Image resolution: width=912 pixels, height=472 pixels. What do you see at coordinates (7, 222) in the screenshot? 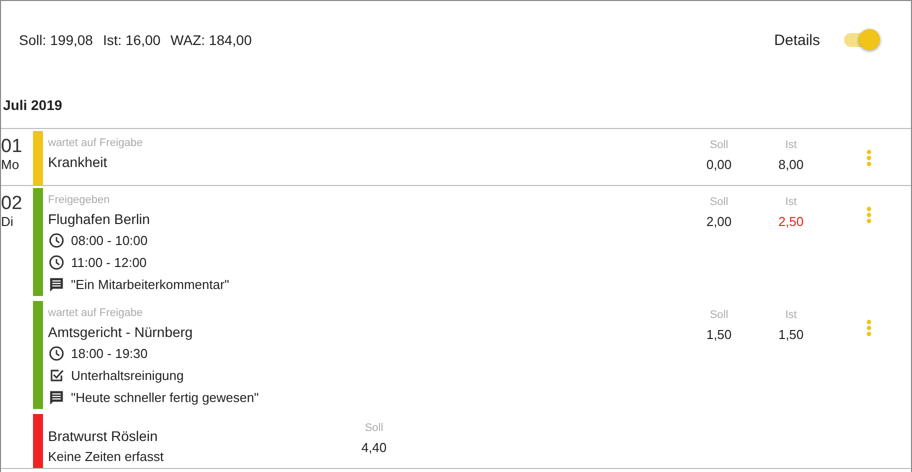
I see `weekday: Di` at bounding box center [7, 222].